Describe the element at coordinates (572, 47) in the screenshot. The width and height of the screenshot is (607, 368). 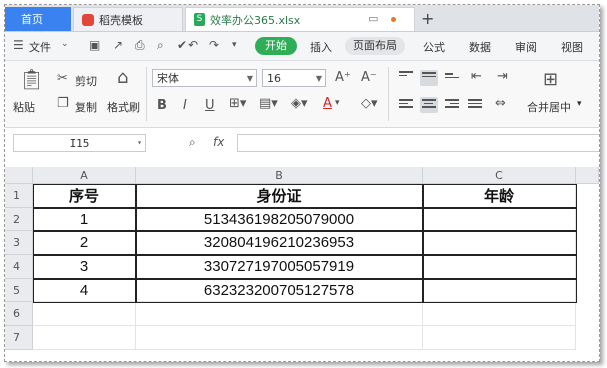
I see `menu-view: 视图` at that location.